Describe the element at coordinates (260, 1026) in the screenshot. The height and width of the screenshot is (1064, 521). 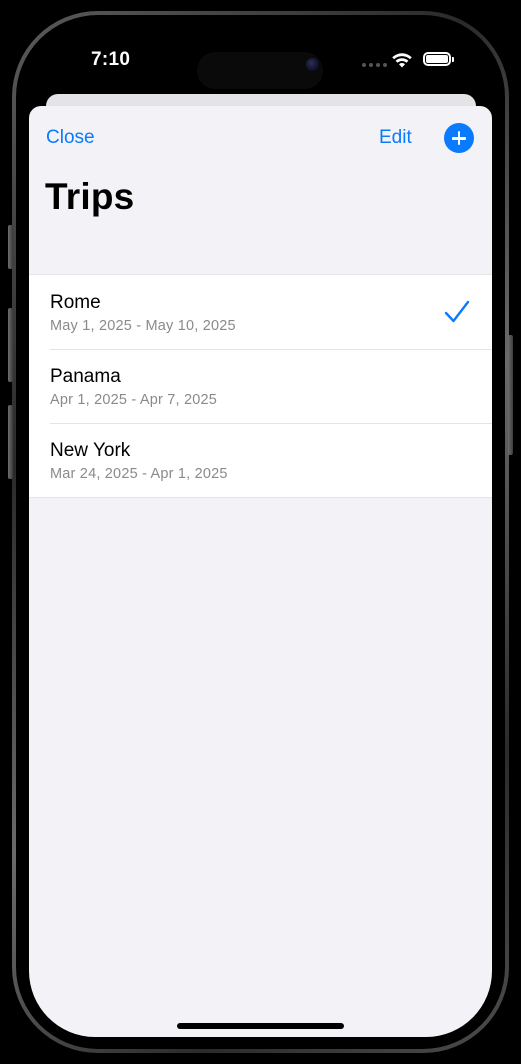
I see `home-indicator` at that location.